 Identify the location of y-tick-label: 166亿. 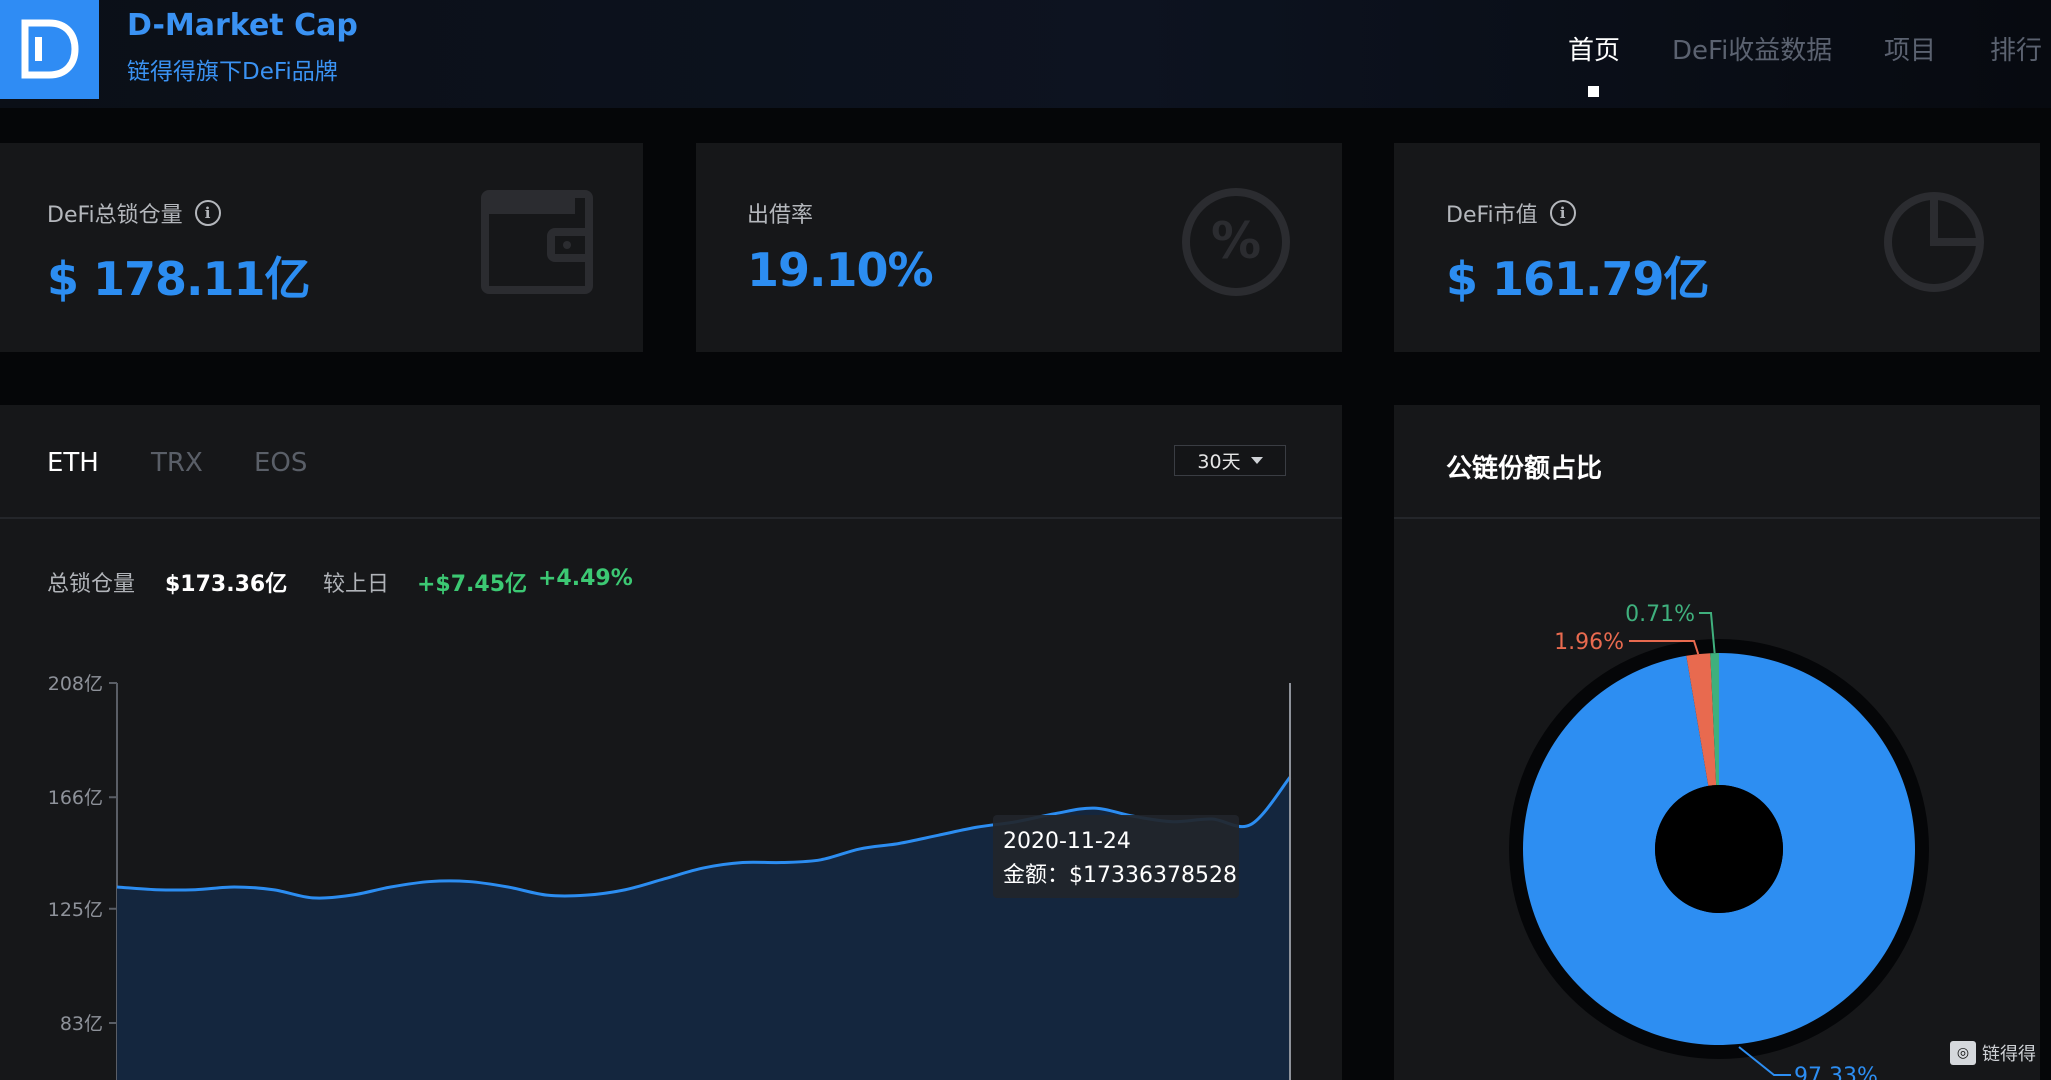
(75, 798).